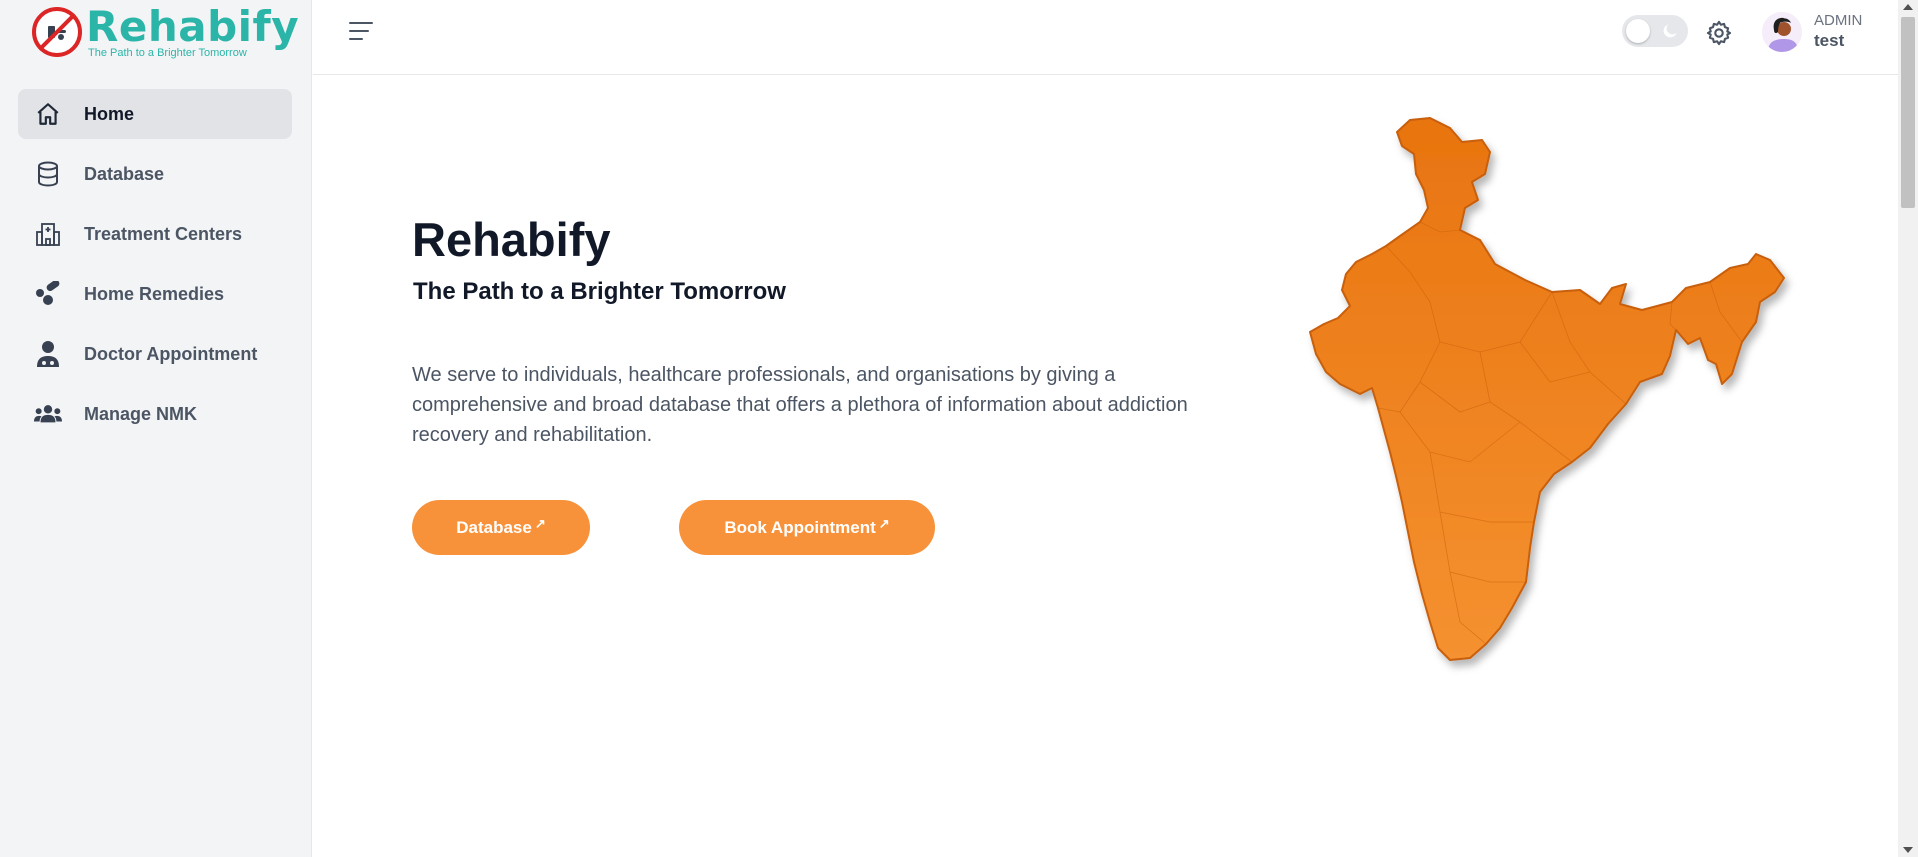 The image size is (1918, 857). I want to click on pills-icon, so click(48, 294).